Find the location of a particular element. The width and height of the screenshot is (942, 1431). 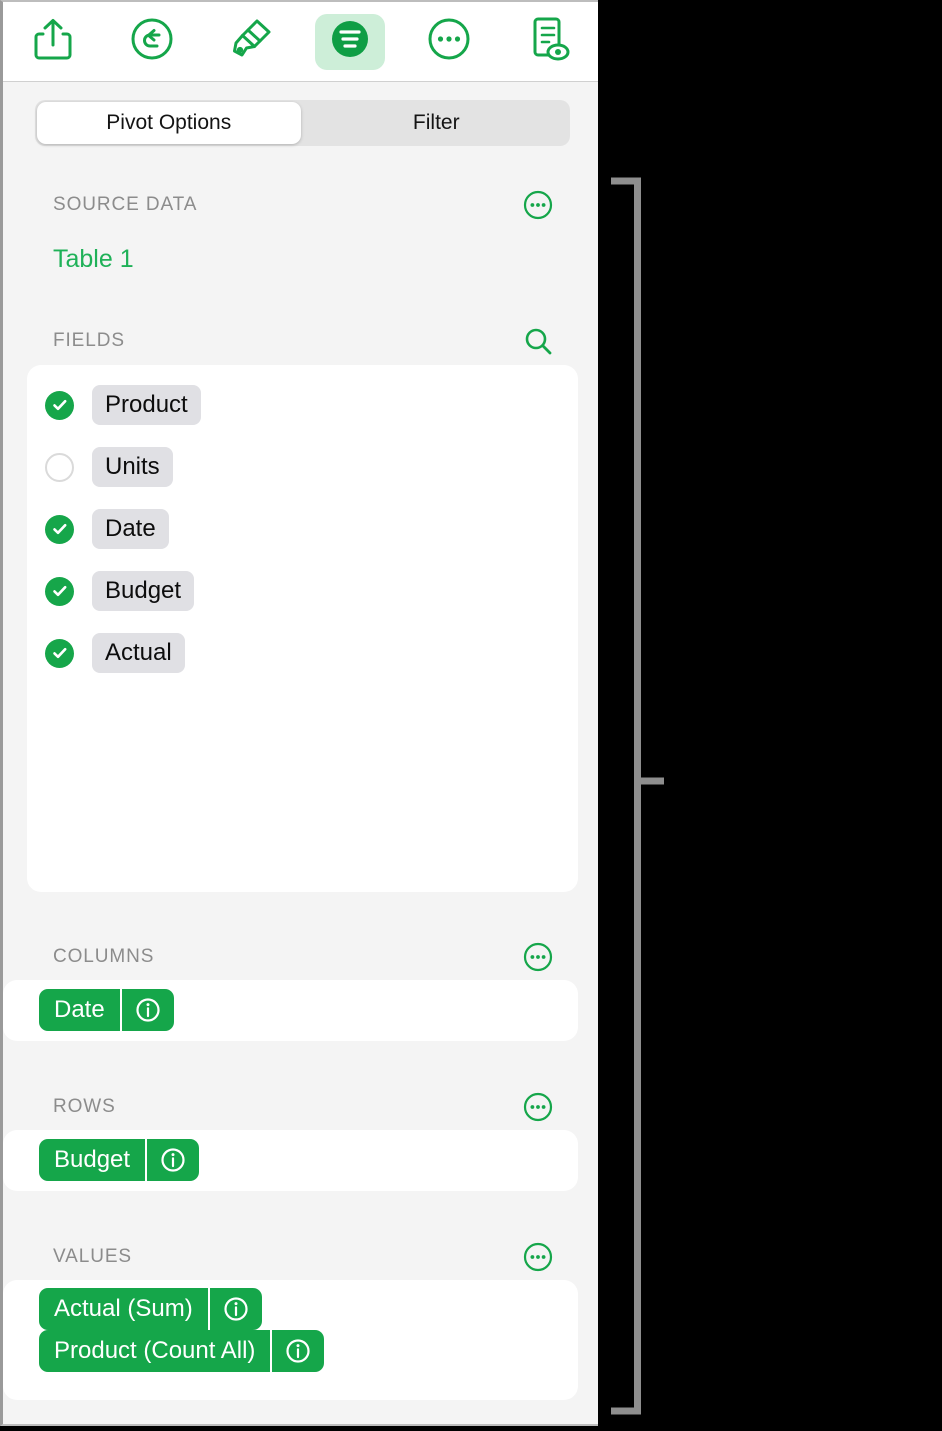

source-data-label: SOURCE DATA is located at coordinates (125, 204).